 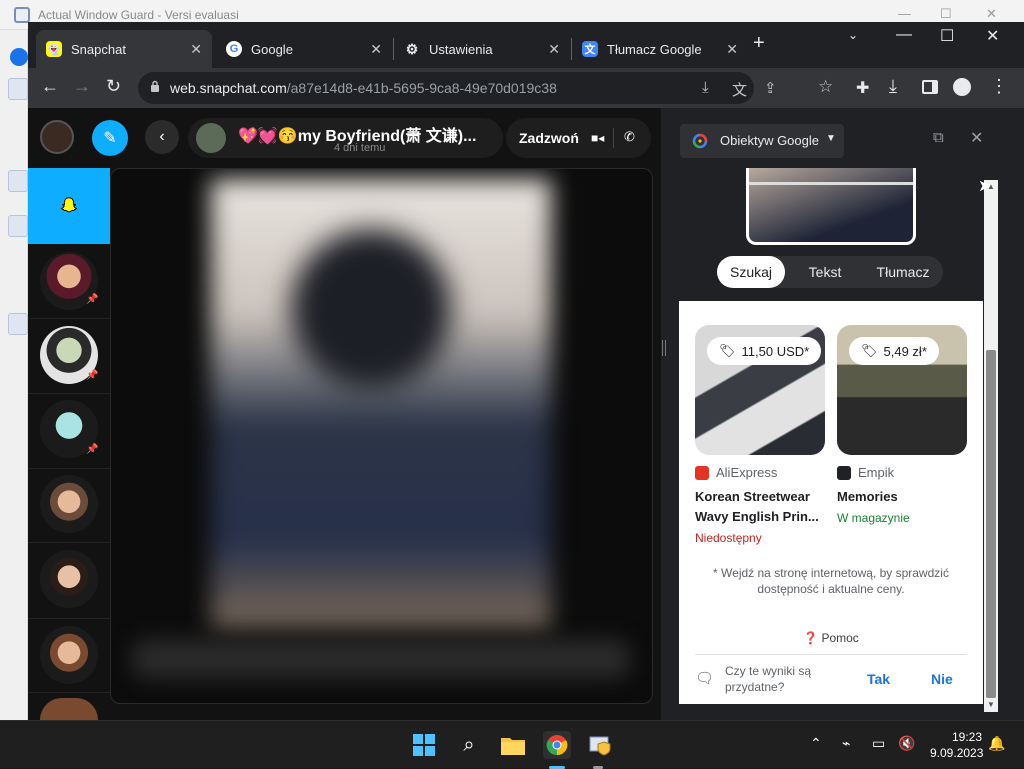 What do you see at coordinates (904, 13) in the screenshot?
I see `bg-minimize-icon: —` at bounding box center [904, 13].